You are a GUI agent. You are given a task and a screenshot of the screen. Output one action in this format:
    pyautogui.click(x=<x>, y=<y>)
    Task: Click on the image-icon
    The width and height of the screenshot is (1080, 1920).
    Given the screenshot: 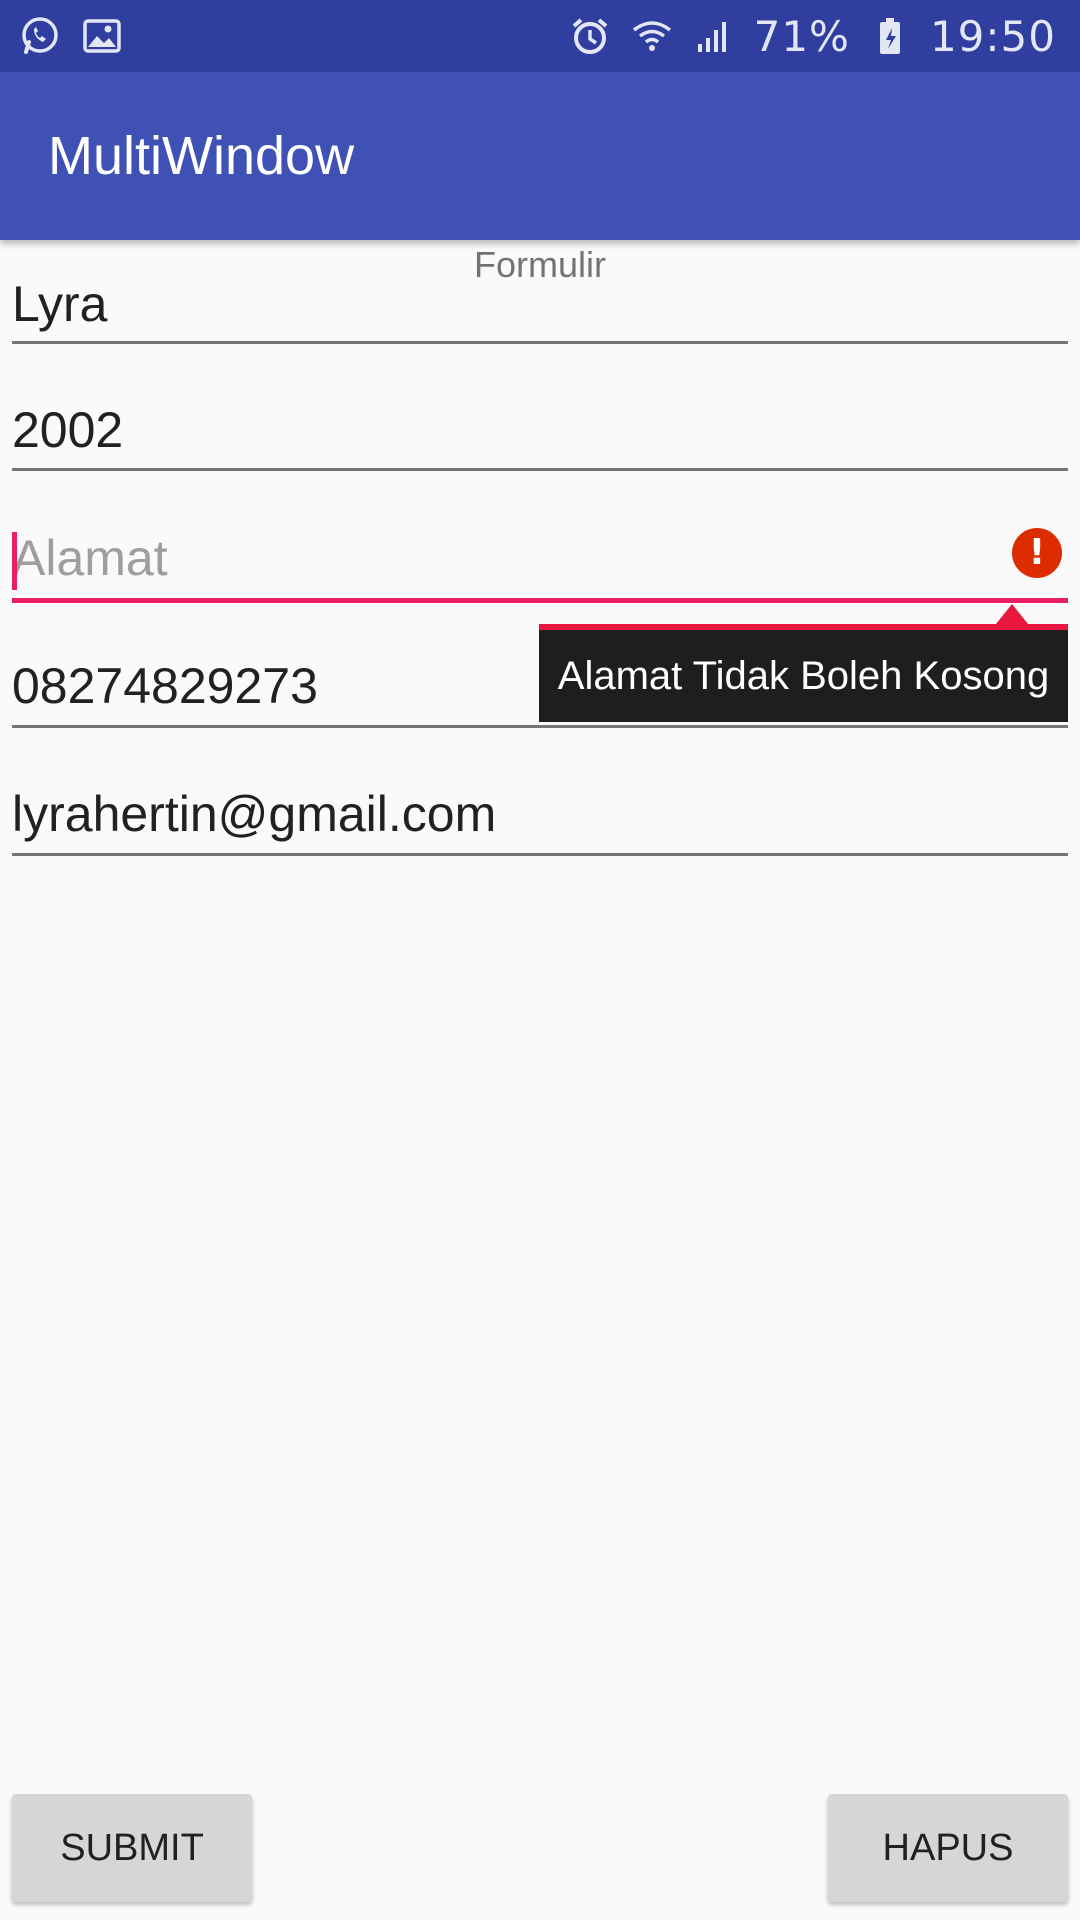 What is the action you would take?
    pyautogui.click(x=102, y=36)
    